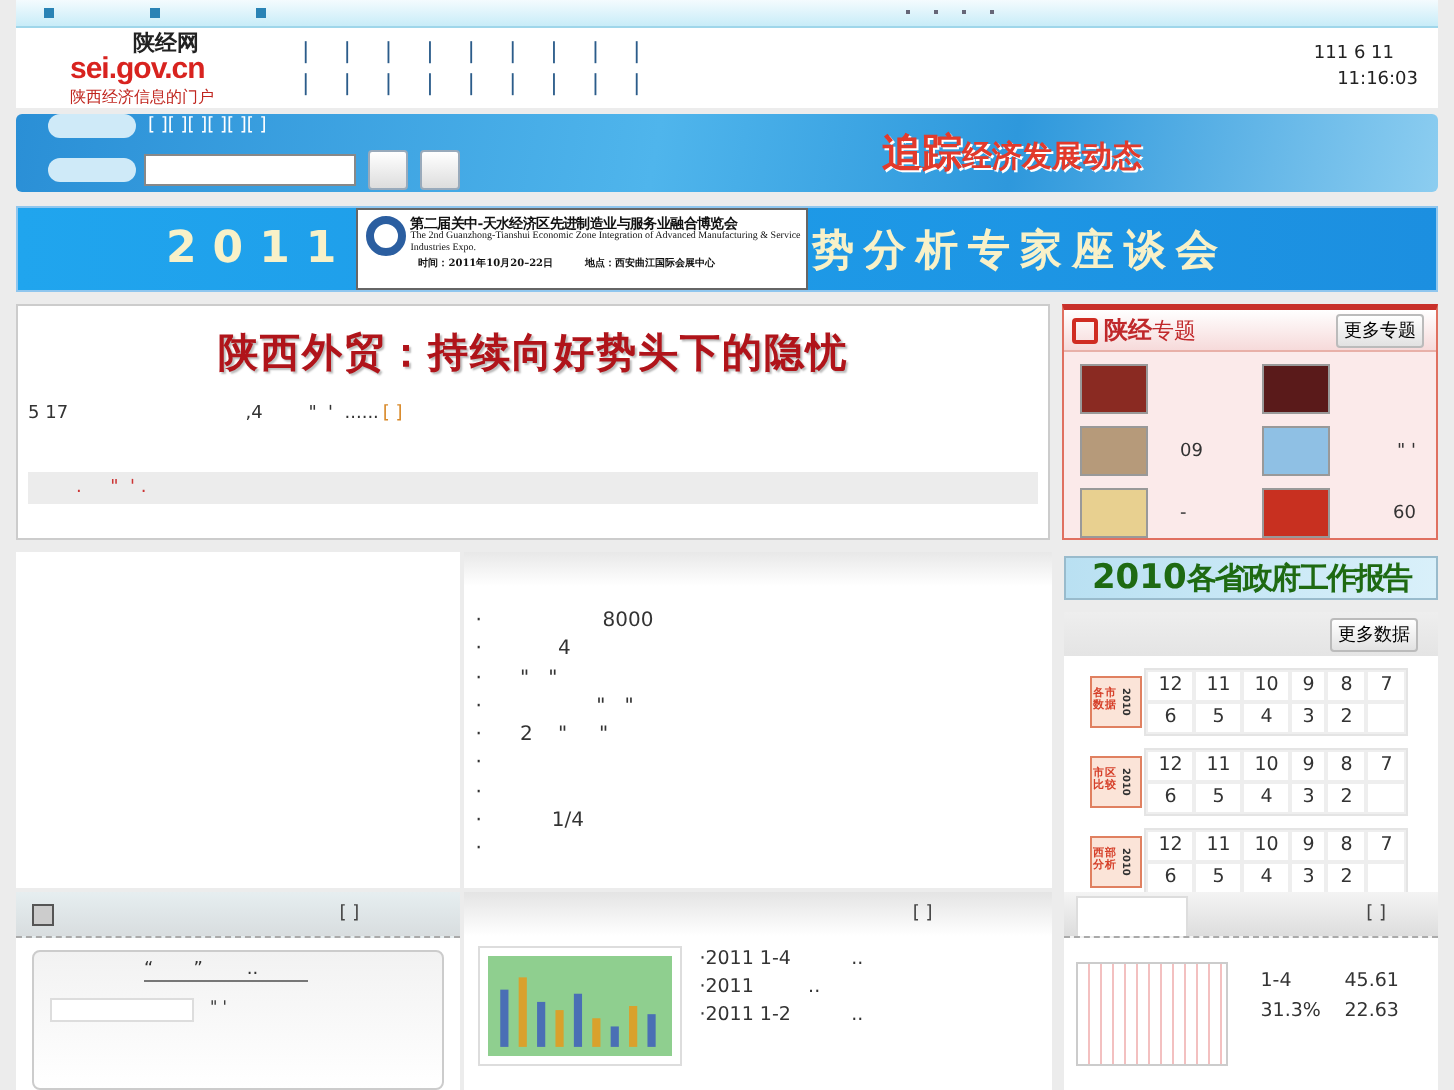  Describe the element at coordinates (1277, 981) in the screenshot. I see `stat-label: 1-4` at that location.